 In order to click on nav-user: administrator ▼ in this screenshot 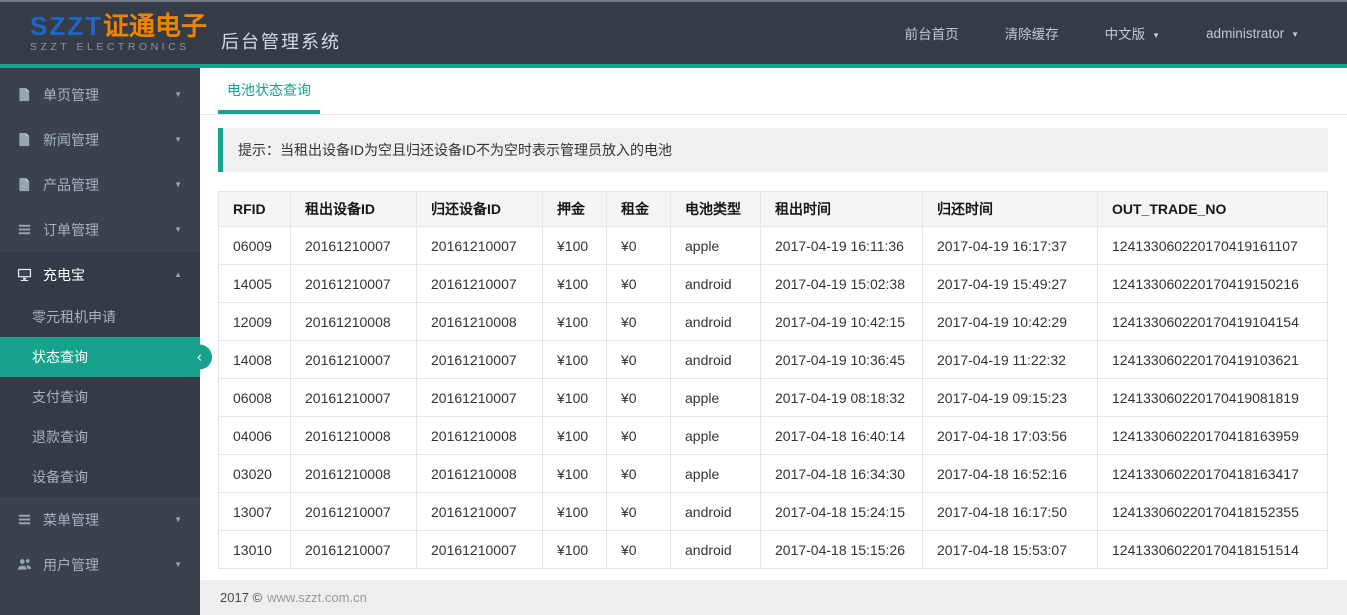, I will do `click(1252, 33)`.